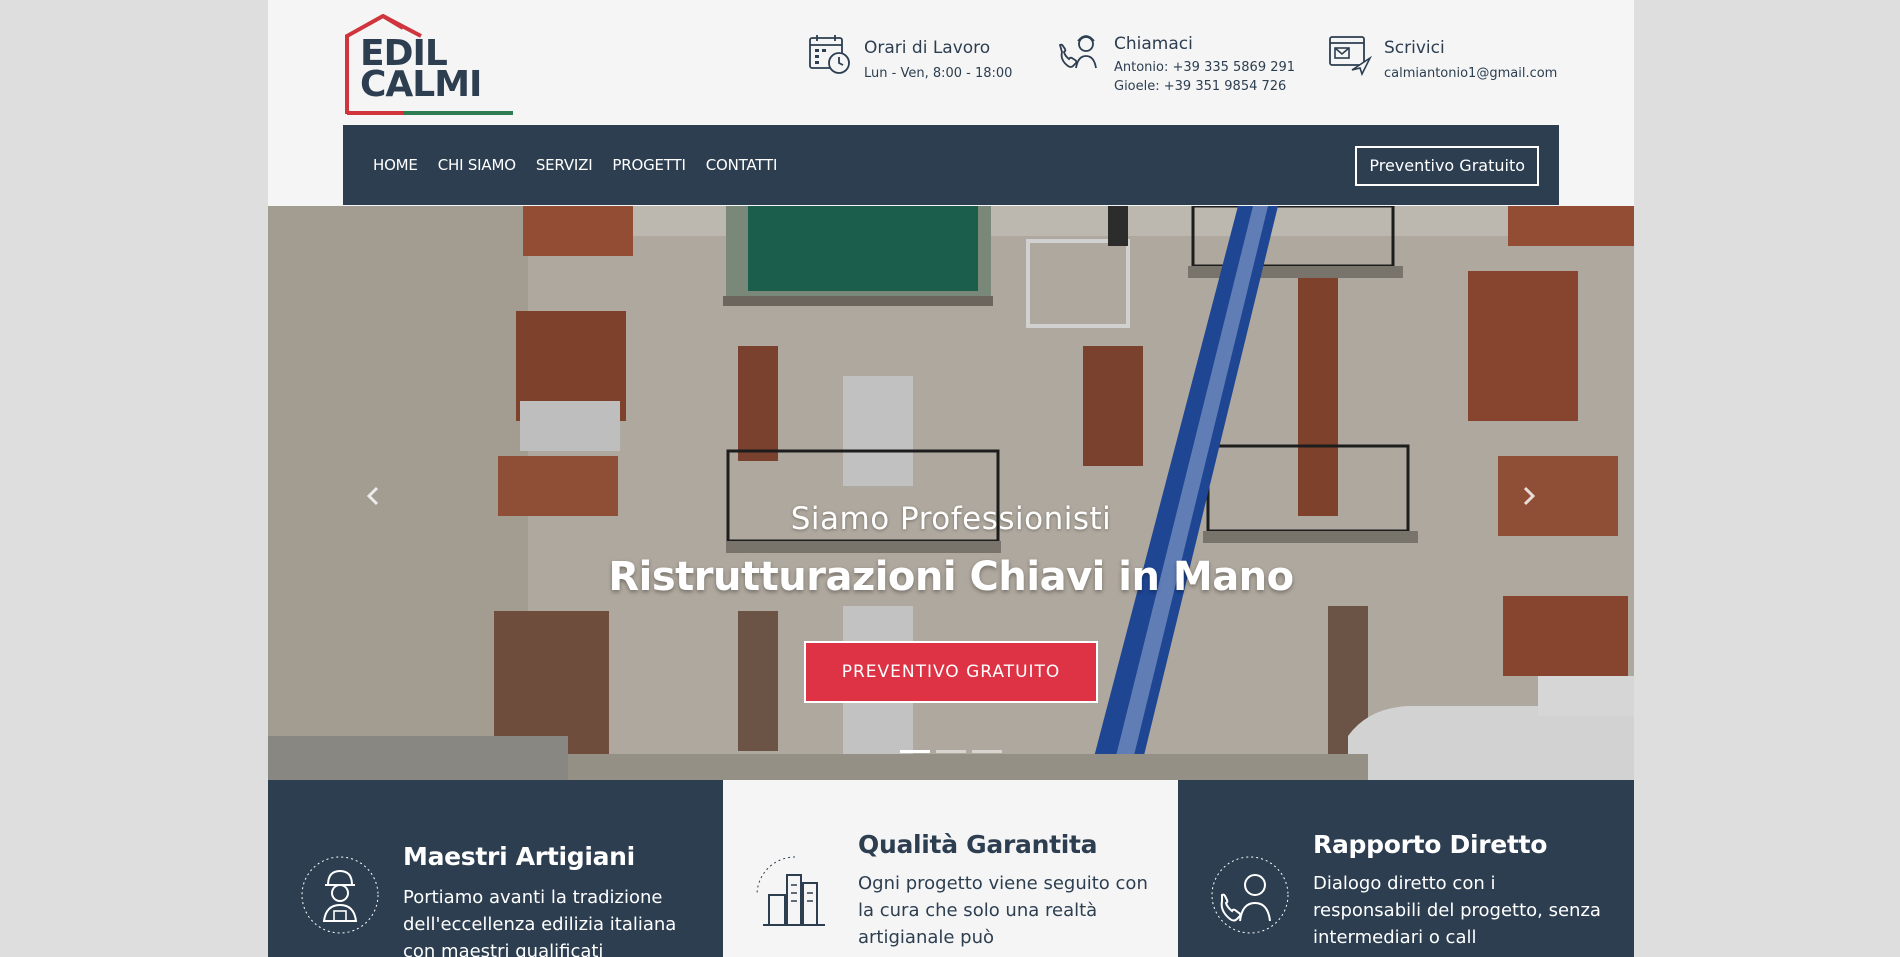 Image resolution: width=1900 pixels, height=957 pixels. Describe the element at coordinates (1414, 48) in the screenshot. I see `write-title: Scrivici` at that location.